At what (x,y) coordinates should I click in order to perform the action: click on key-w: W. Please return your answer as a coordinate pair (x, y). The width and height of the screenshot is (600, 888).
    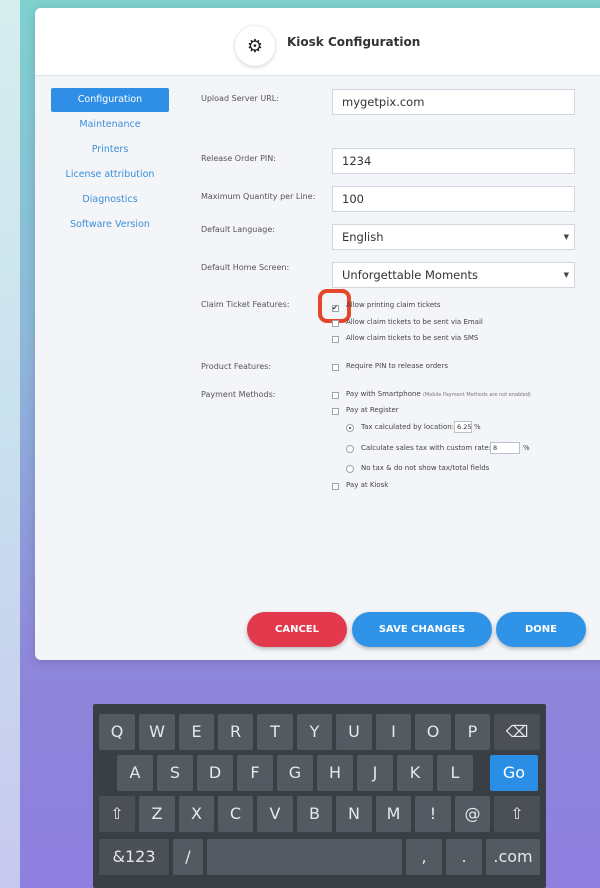
    Looking at the image, I should click on (157, 732).